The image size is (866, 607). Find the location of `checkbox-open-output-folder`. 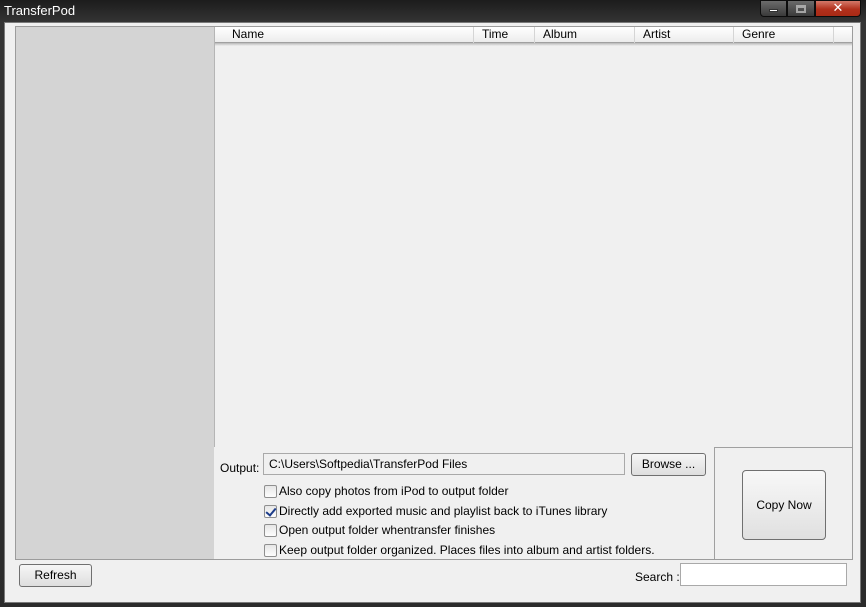

checkbox-open-output-folder is located at coordinates (270, 530).